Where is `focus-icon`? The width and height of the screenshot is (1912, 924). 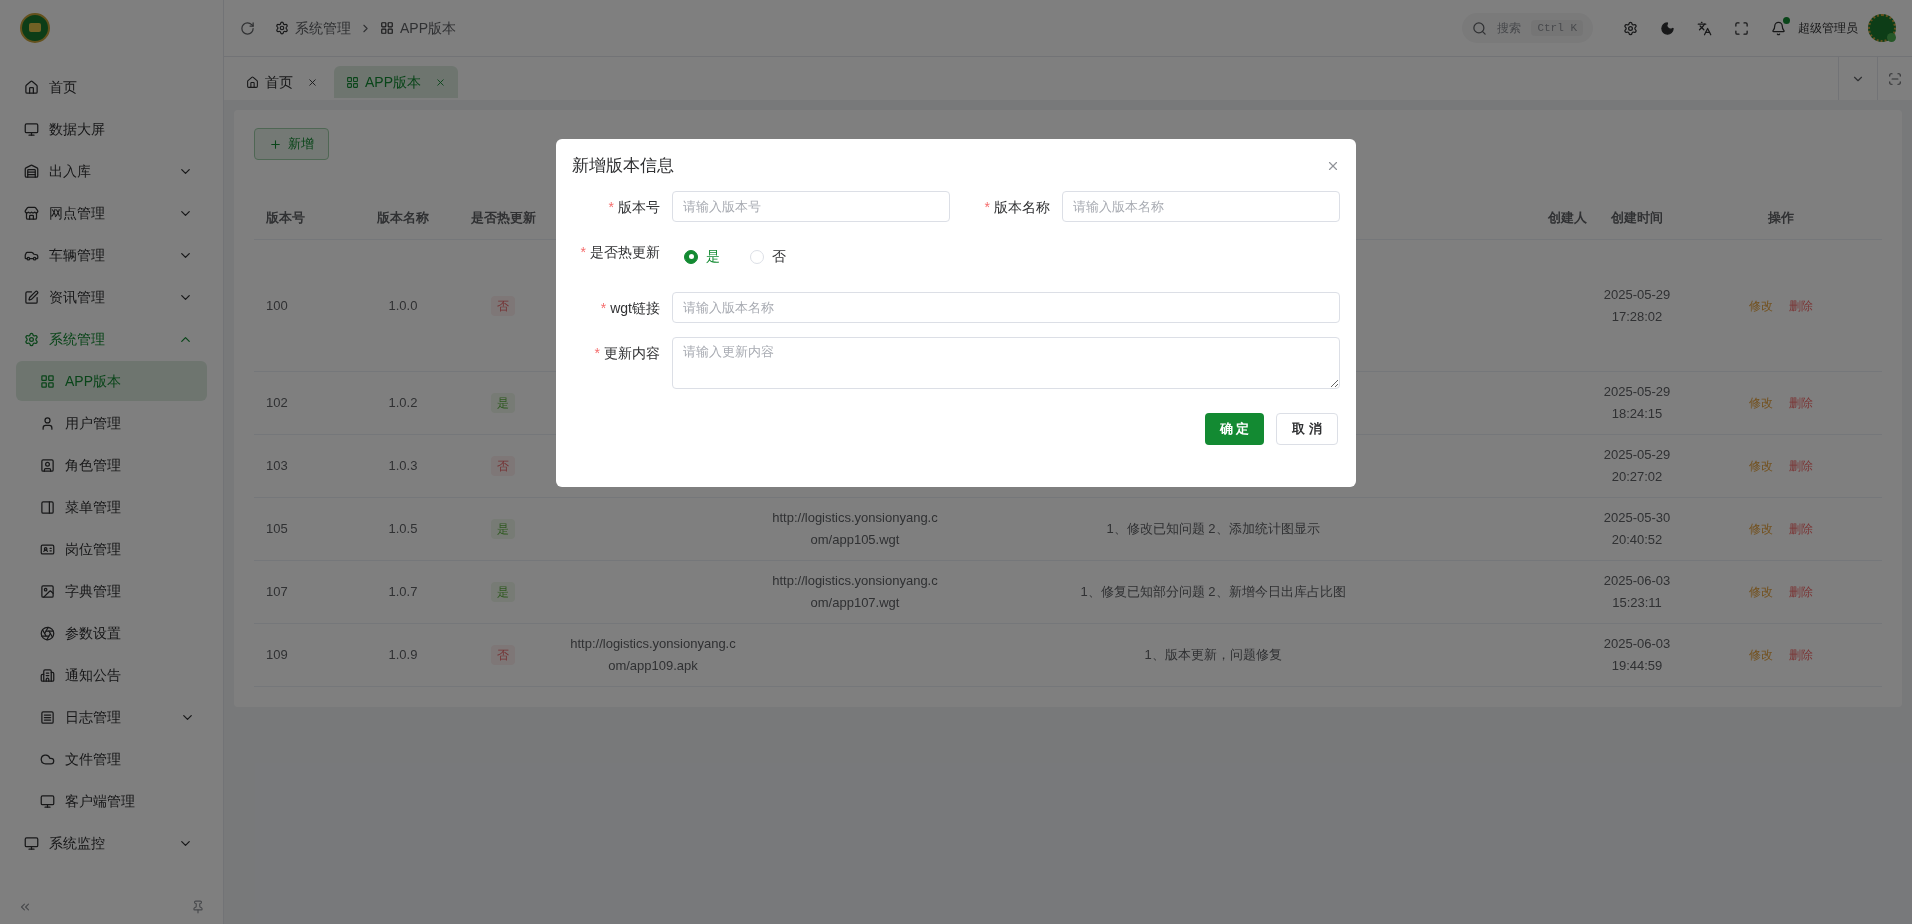 focus-icon is located at coordinates (1895, 78).